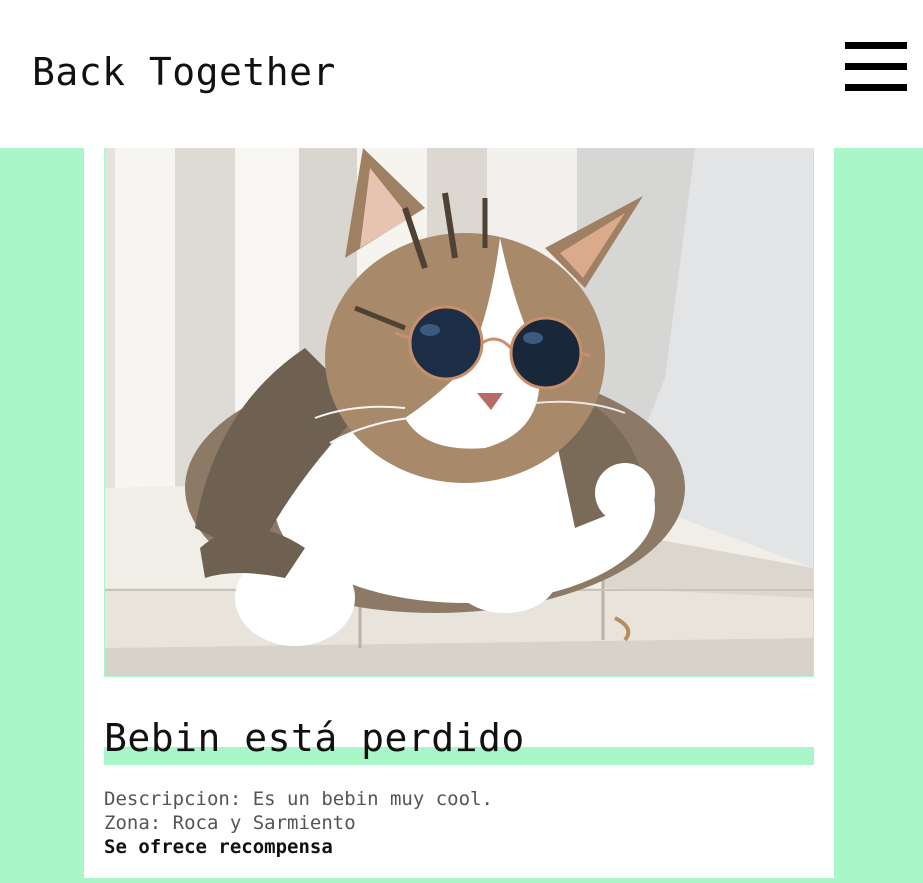 The width and height of the screenshot is (923, 883). I want to click on post-reward: Se ofrece recompensa, so click(218, 847).